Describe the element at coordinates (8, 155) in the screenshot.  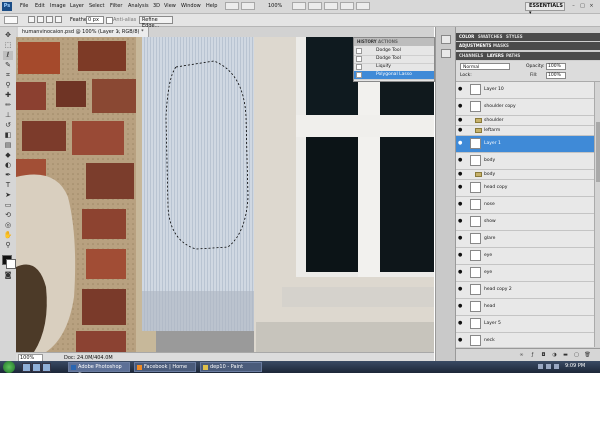
I see `blur-tool-icon: ◆` at that location.